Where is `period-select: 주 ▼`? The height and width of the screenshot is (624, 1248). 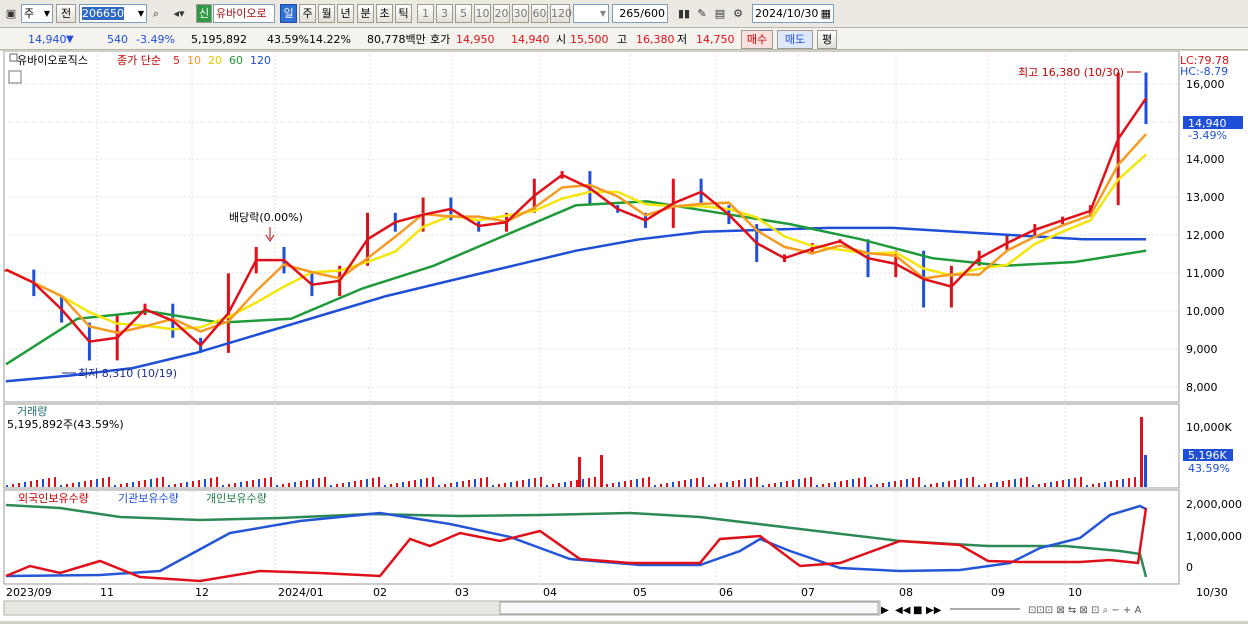 period-select: 주 ▼ is located at coordinates (37, 13).